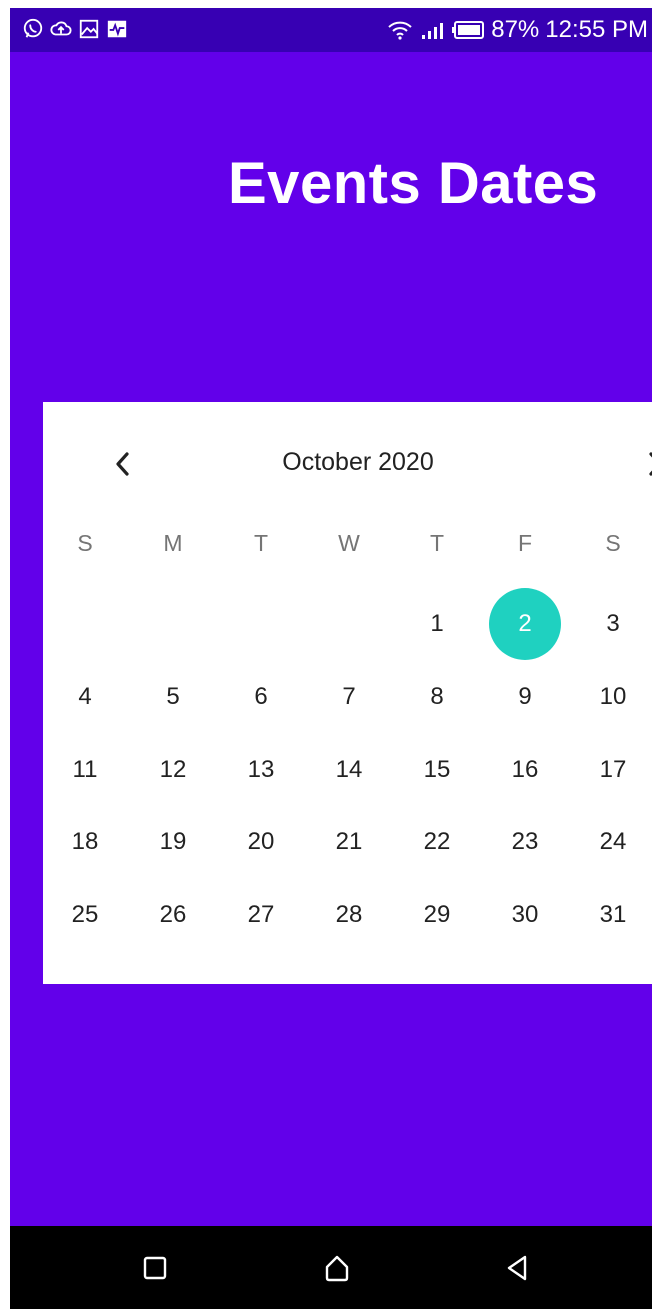 The width and height of the screenshot is (652, 1309). What do you see at coordinates (525, 842) in the screenshot?
I see `day-cell: 23` at bounding box center [525, 842].